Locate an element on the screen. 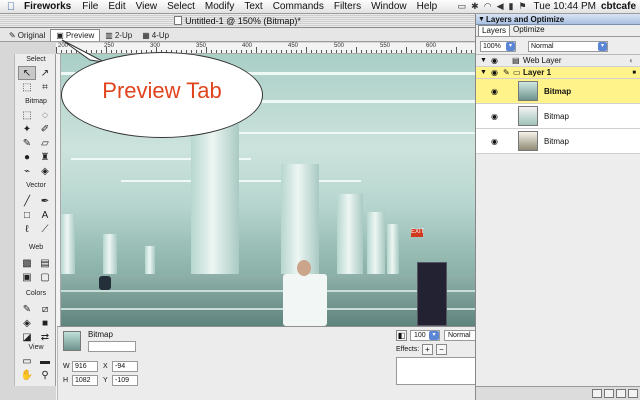 Image resolution: width=640 pixels, height=400 pixels. subselect-tool-icon: ↗ is located at coordinates (45, 73).